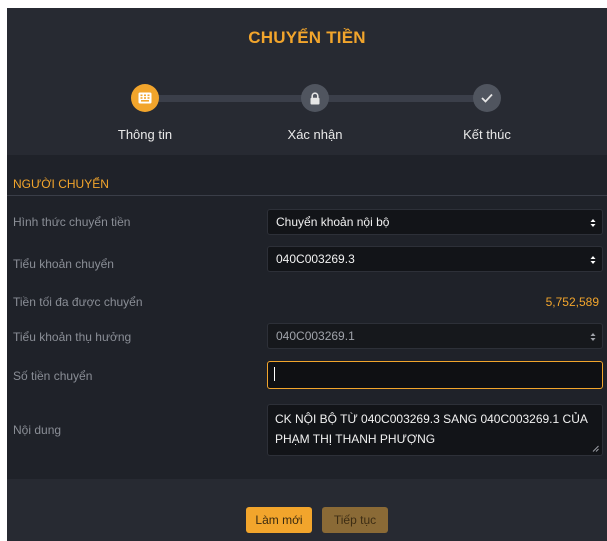  I want to click on keyboard-icon, so click(145, 98).